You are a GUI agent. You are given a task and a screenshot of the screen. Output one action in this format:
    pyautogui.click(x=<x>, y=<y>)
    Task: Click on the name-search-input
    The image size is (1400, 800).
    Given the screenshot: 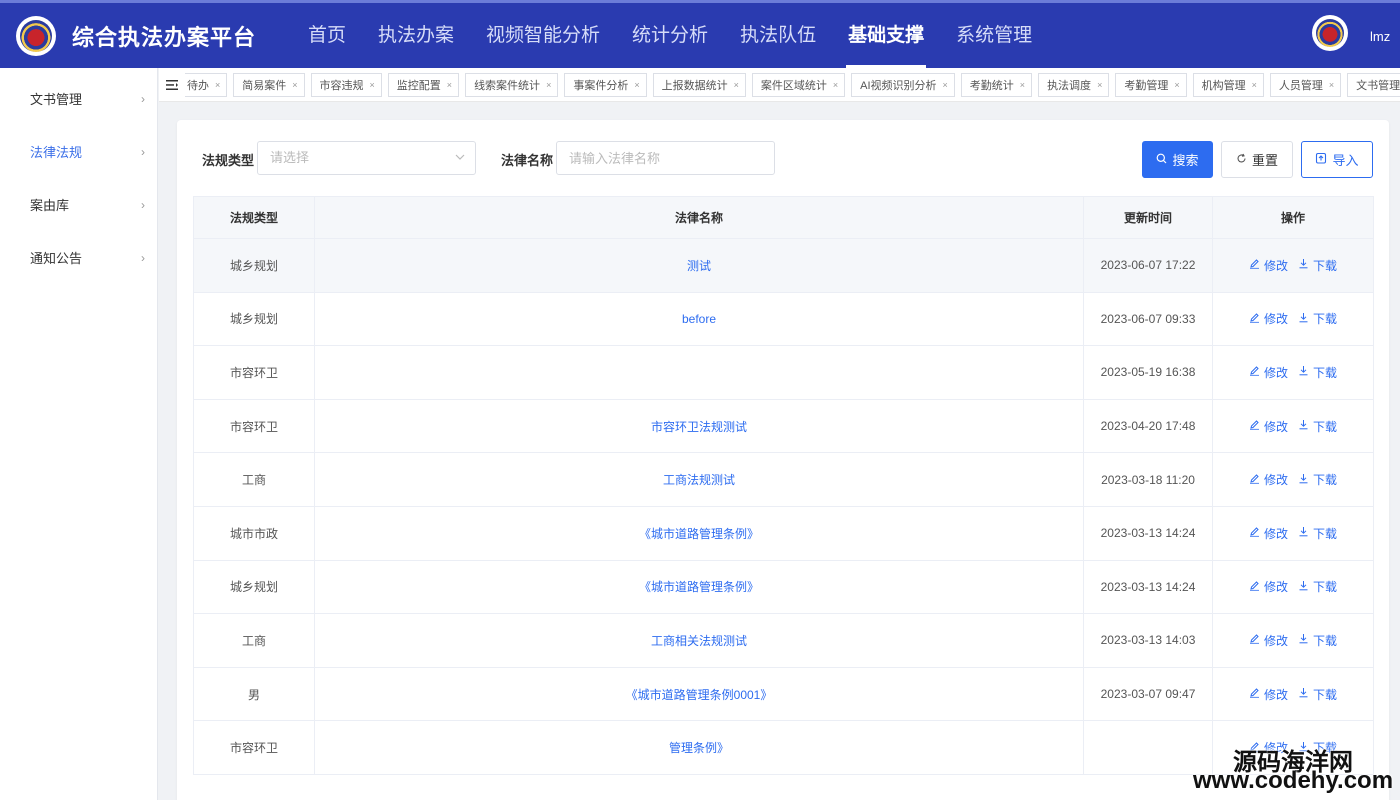 What is the action you would take?
    pyautogui.click(x=665, y=158)
    